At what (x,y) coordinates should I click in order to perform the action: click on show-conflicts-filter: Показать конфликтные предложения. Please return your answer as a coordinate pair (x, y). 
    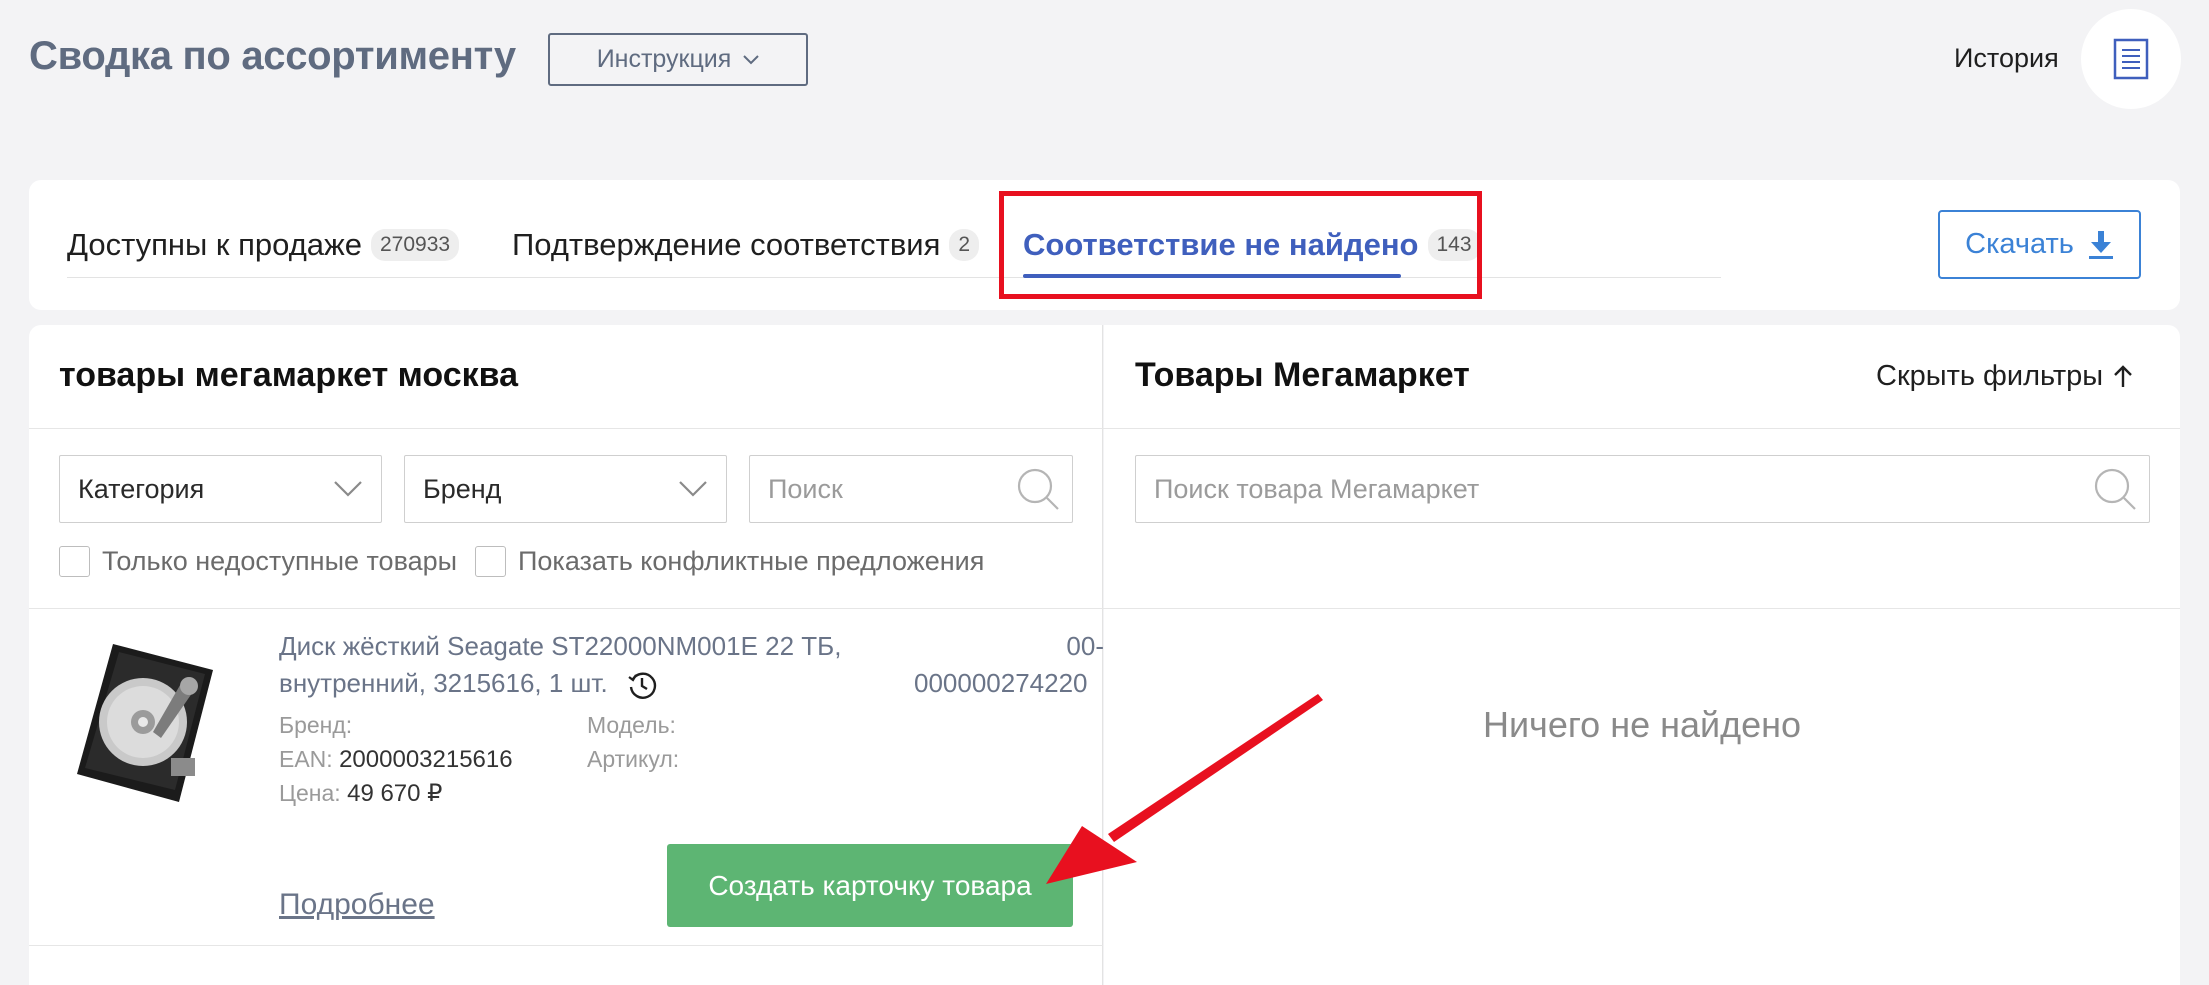
    Looking at the image, I should click on (729, 561).